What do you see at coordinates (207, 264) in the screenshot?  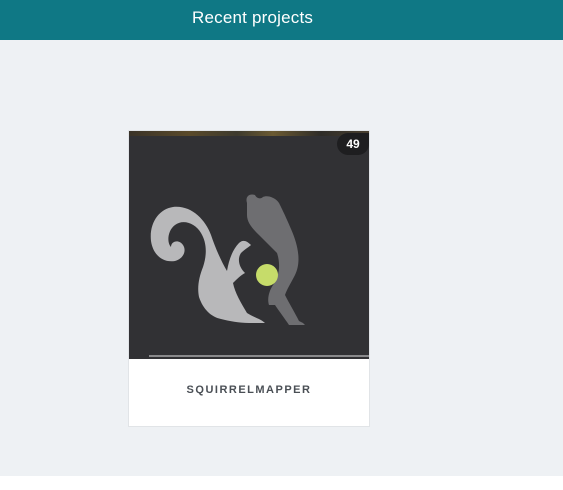 I see `squirrel-light-shape` at bounding box center [207, 264].